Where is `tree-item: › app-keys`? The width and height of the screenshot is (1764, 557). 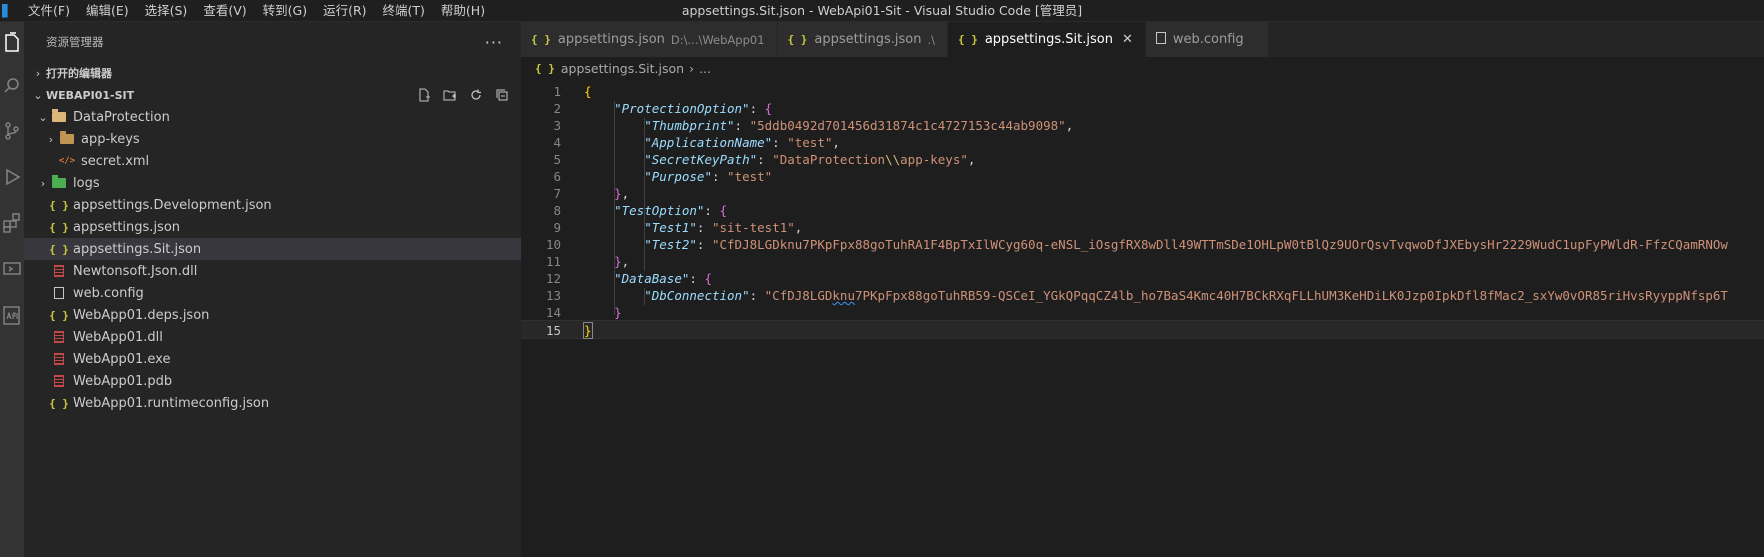 tree-item: › app-keys is located at coordinates (272, 139).